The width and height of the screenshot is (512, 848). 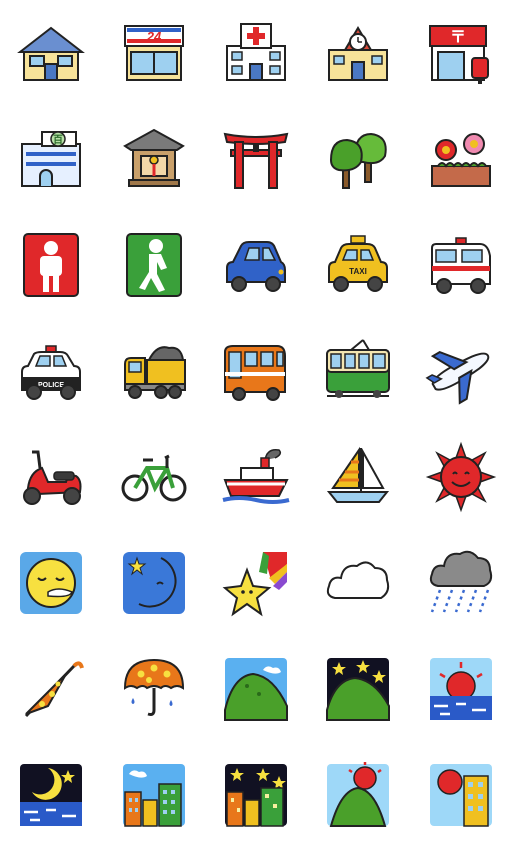 I want to click on umbrella-rain-icon, so click(x=153, y=687).